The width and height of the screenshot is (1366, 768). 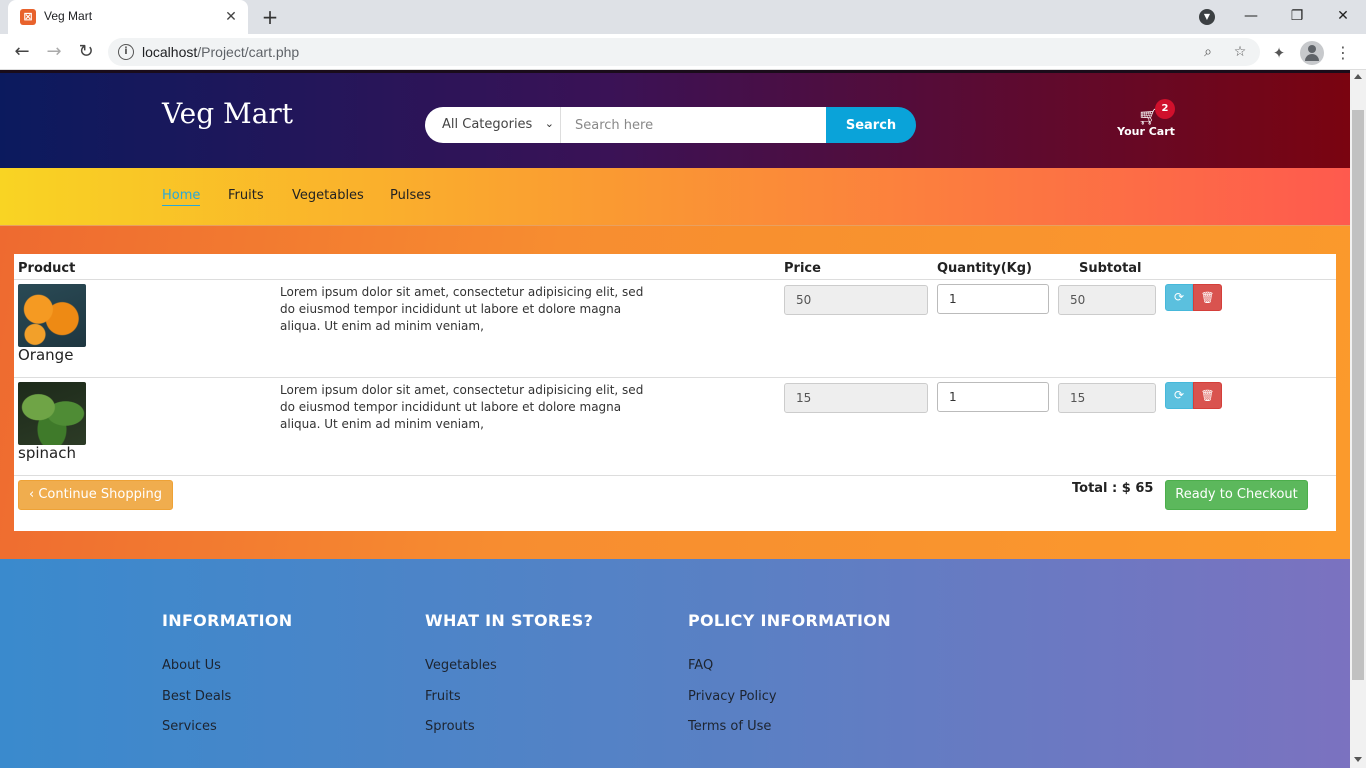 I want to click on tab-title: Veg Mart, so click(x=68, y=16).